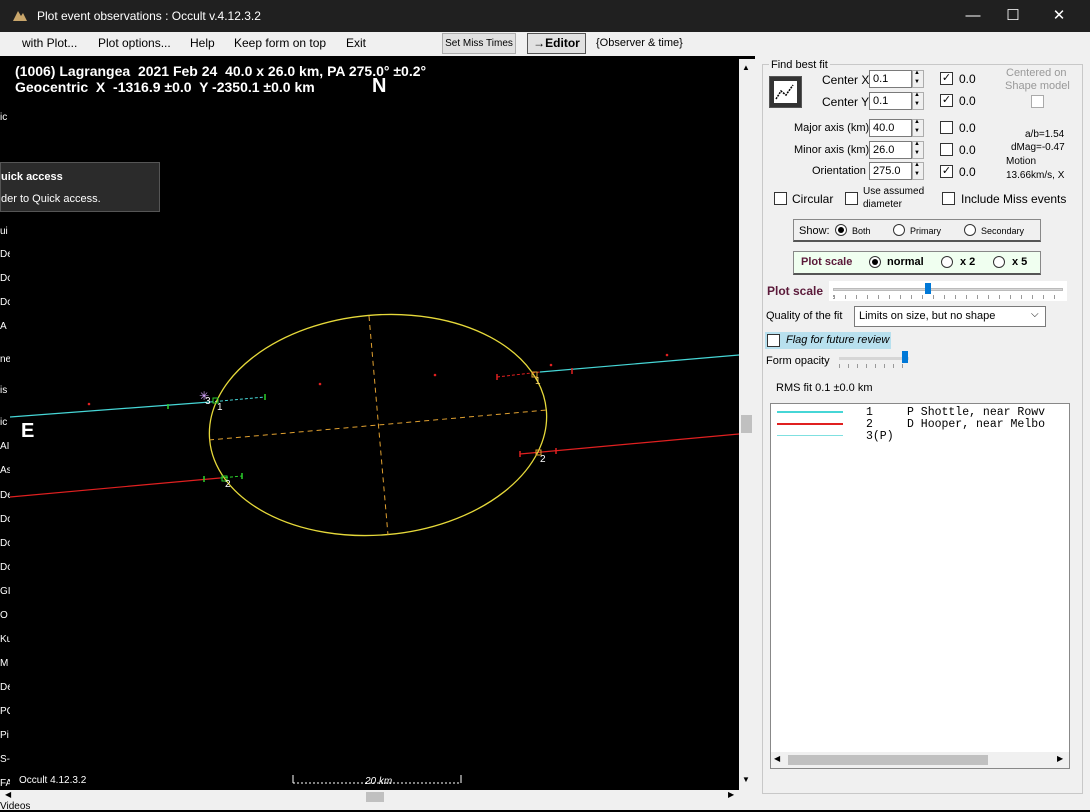 This screenshot has height=812, width=1090. I want to click on motion-value: 13.66km/s, X, so click(1035, 175).